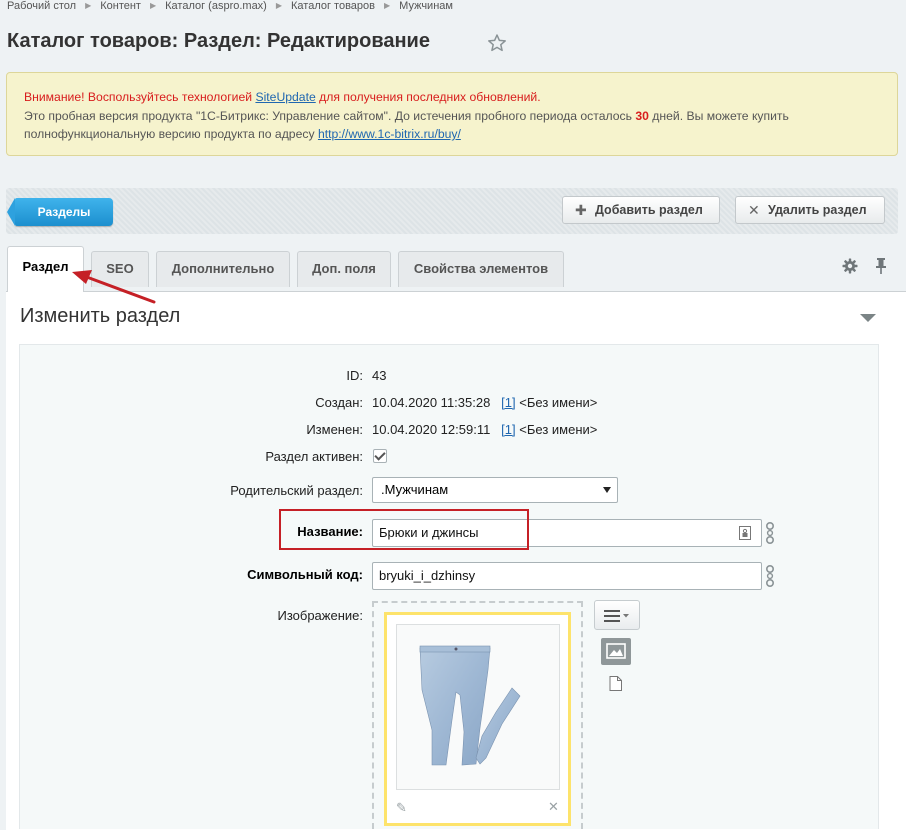  I want to click on modified-user-link: [1], so click(508, 429).